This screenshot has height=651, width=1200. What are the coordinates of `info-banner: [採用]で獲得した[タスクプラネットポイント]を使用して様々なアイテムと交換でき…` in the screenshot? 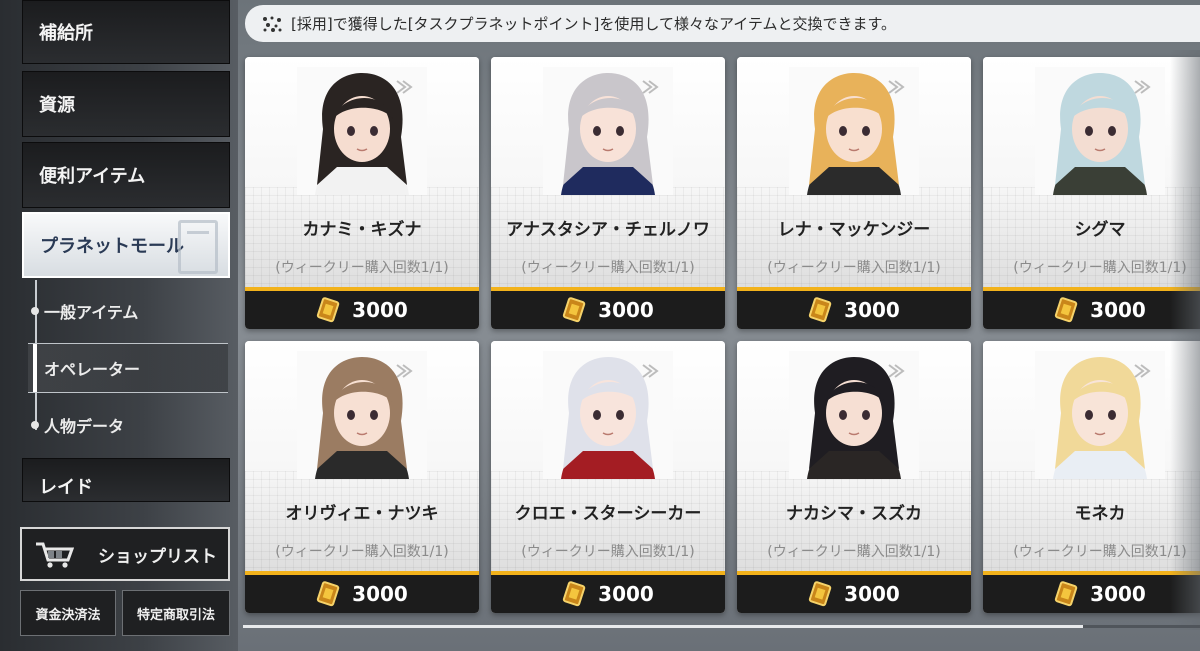 It's located at (722, 23).